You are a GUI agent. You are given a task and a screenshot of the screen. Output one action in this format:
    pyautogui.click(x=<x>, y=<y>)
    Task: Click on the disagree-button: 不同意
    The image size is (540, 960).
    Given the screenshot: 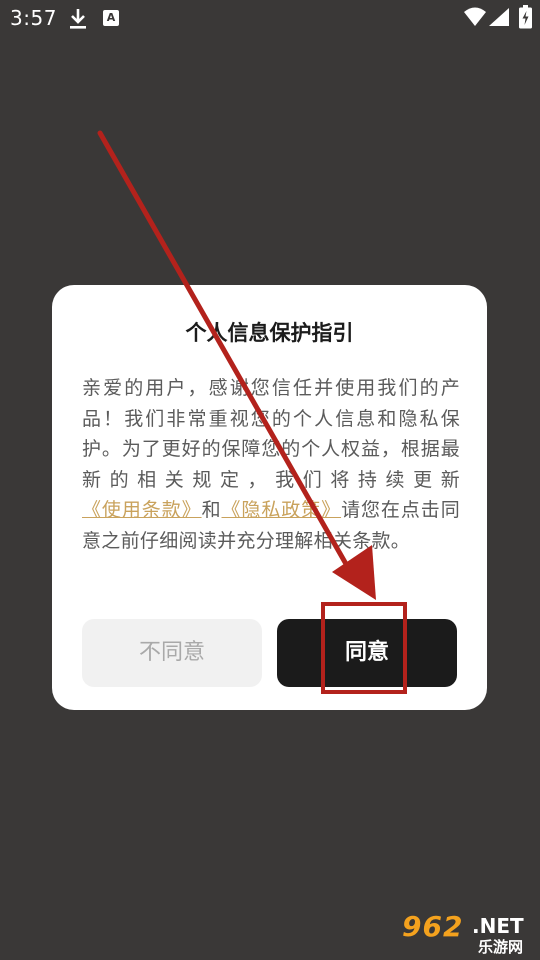 What is the action you would take?
    pyautogui.click(x=172, y=653)
    